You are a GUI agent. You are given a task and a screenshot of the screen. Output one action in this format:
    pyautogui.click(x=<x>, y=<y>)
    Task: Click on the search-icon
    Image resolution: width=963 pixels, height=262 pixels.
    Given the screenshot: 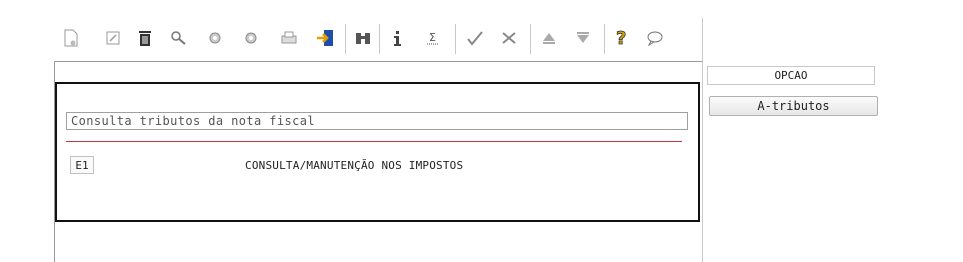 What is the action you would take?
    pyautogui.click(x=179, y=38)
    